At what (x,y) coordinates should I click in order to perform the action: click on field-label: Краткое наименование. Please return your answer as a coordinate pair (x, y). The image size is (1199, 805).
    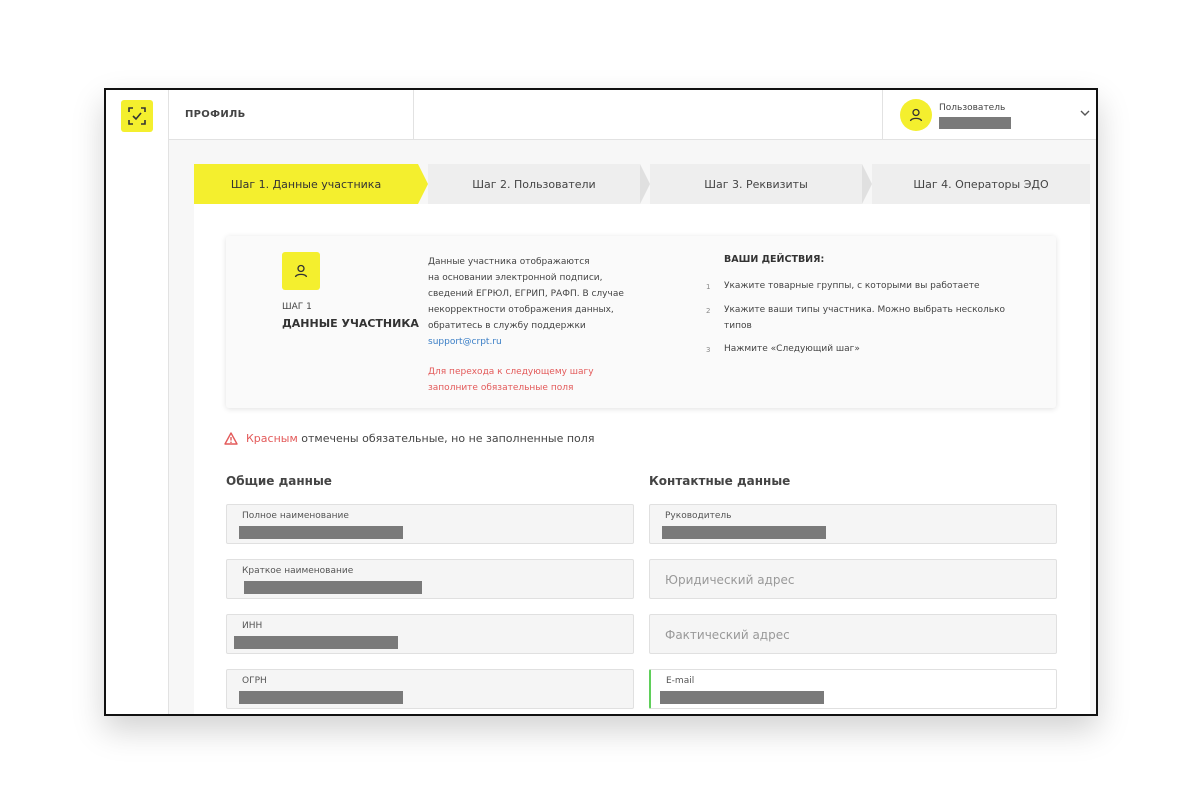
    Looking at the image, I should click on (298, 571).